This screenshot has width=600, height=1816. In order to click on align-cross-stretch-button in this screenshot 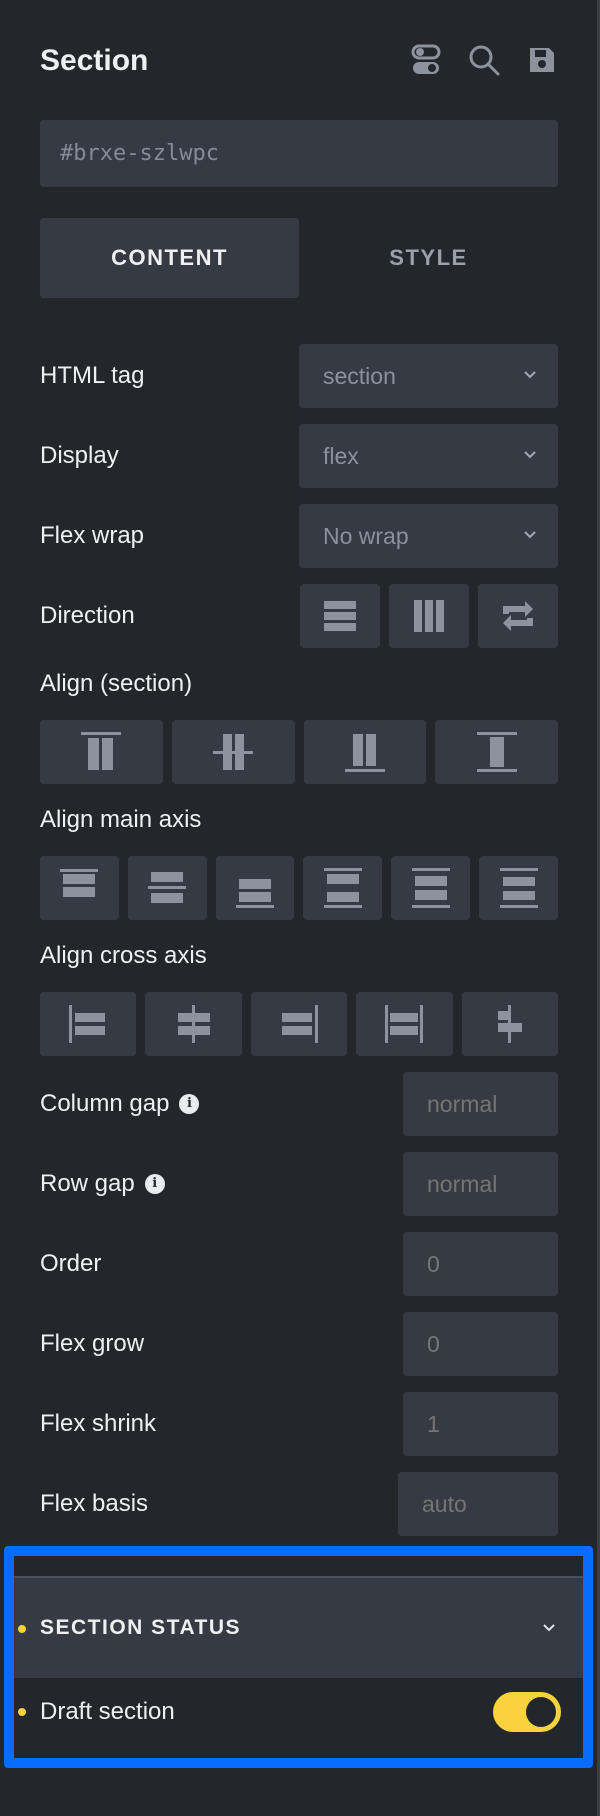, I will do `click(404, 1024)`.